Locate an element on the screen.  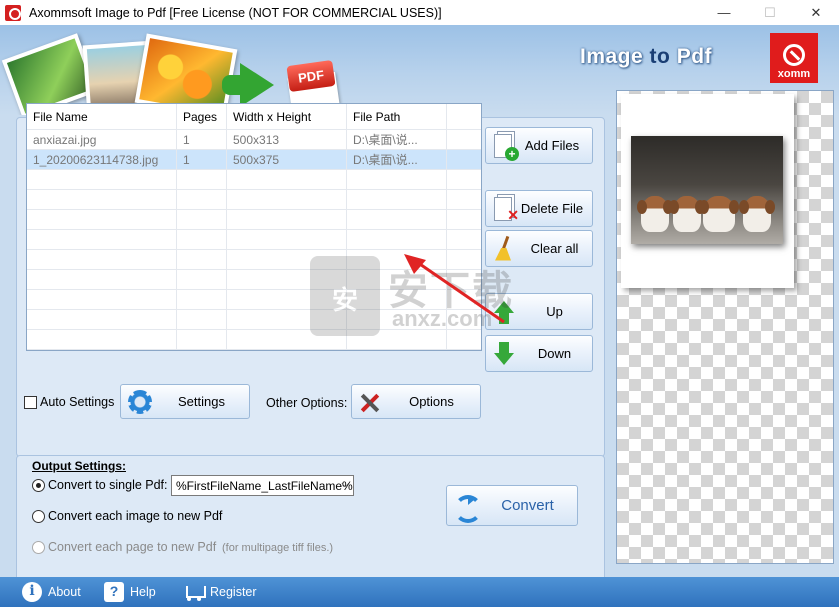
file-list-header: File Name Pages Width x Height File Path is located at coordinates (254, 117).